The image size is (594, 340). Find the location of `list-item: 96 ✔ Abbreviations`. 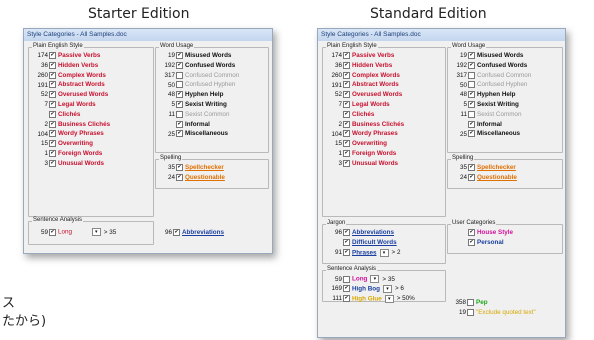

list-item: 96 ✔ Abbreviations is located at coordinates (384, 233).